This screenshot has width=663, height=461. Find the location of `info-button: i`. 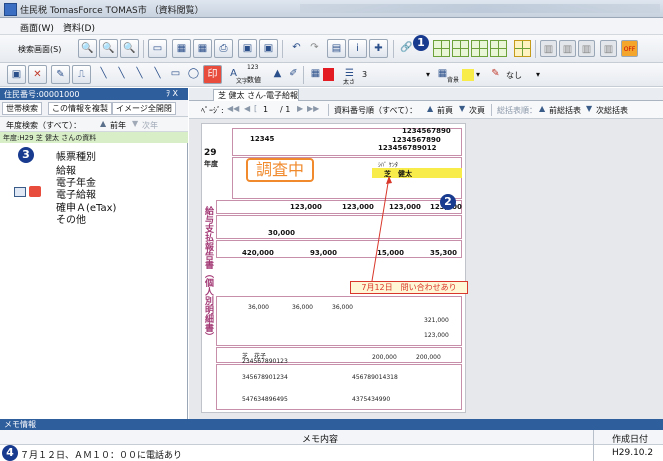

info-button: i is located at coordinates (357, 48).